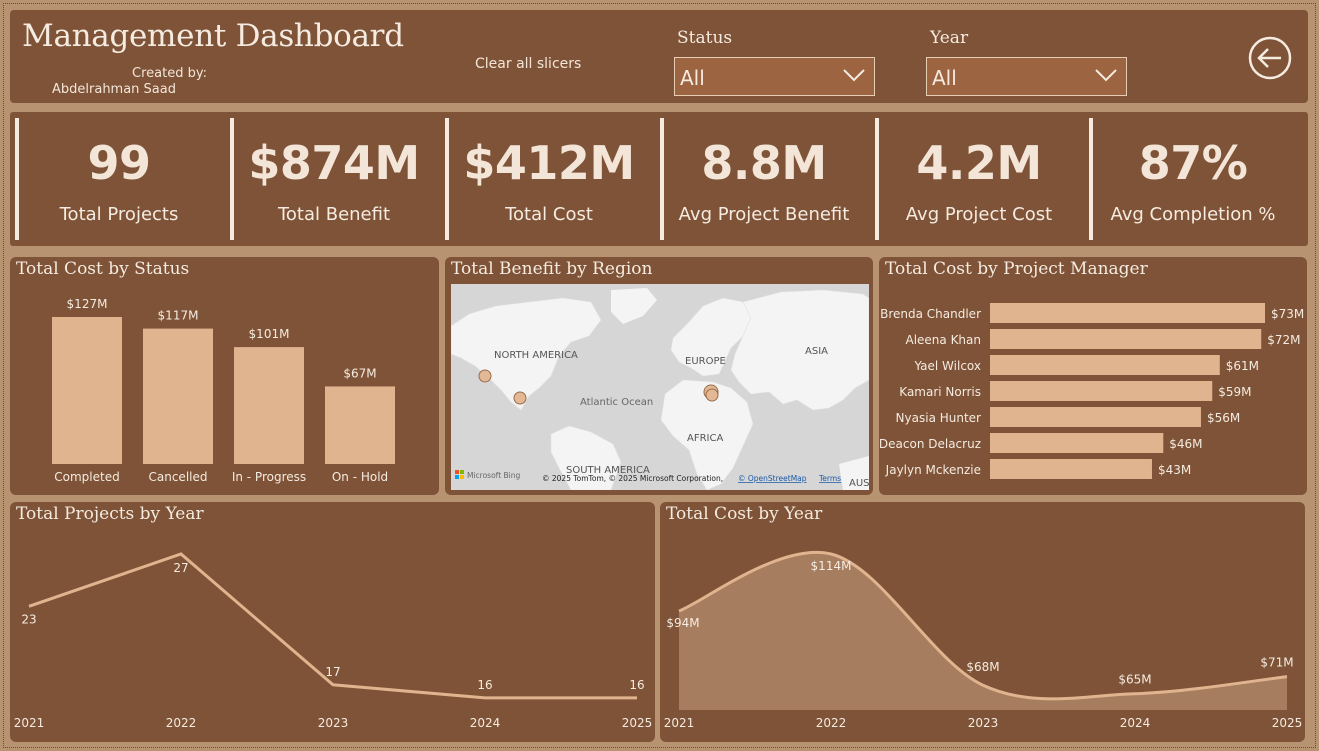  Describe the element at coordinates (119, 214) in the screenshot. I see `kpi-label: Total Projects` at that location.